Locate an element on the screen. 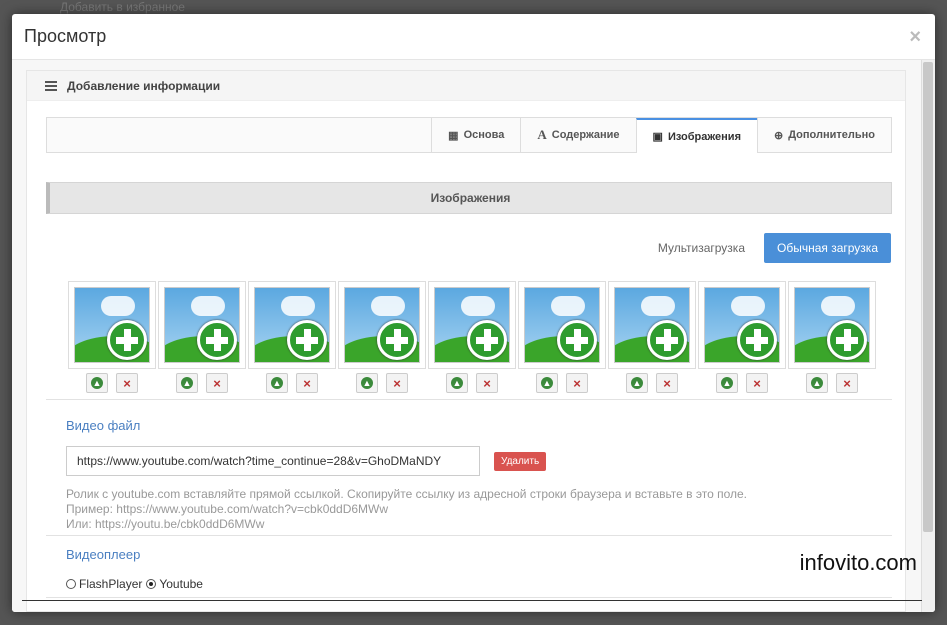  panel-heading-title: Добавление информации is located at coordinates (144, 85).